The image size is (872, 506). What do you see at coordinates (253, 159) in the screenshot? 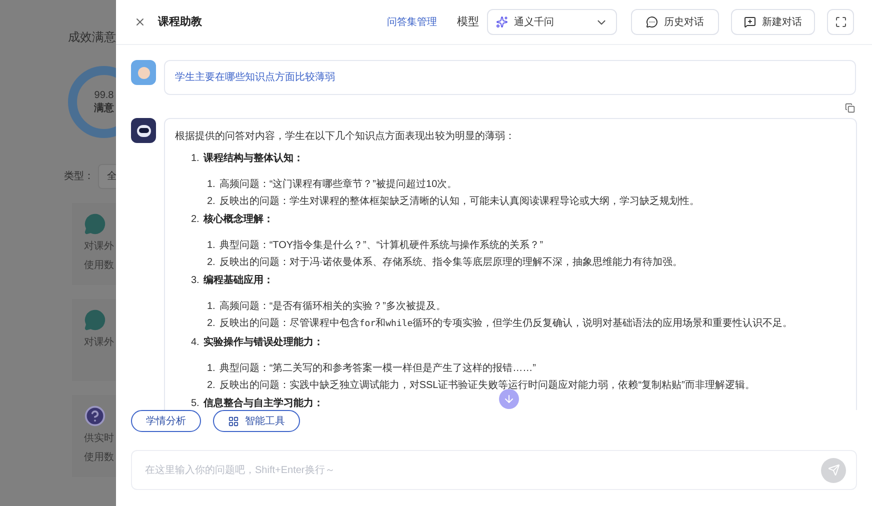
I see `section-heading: 课程结构与整体认知：` at bounding box center [253, 159].